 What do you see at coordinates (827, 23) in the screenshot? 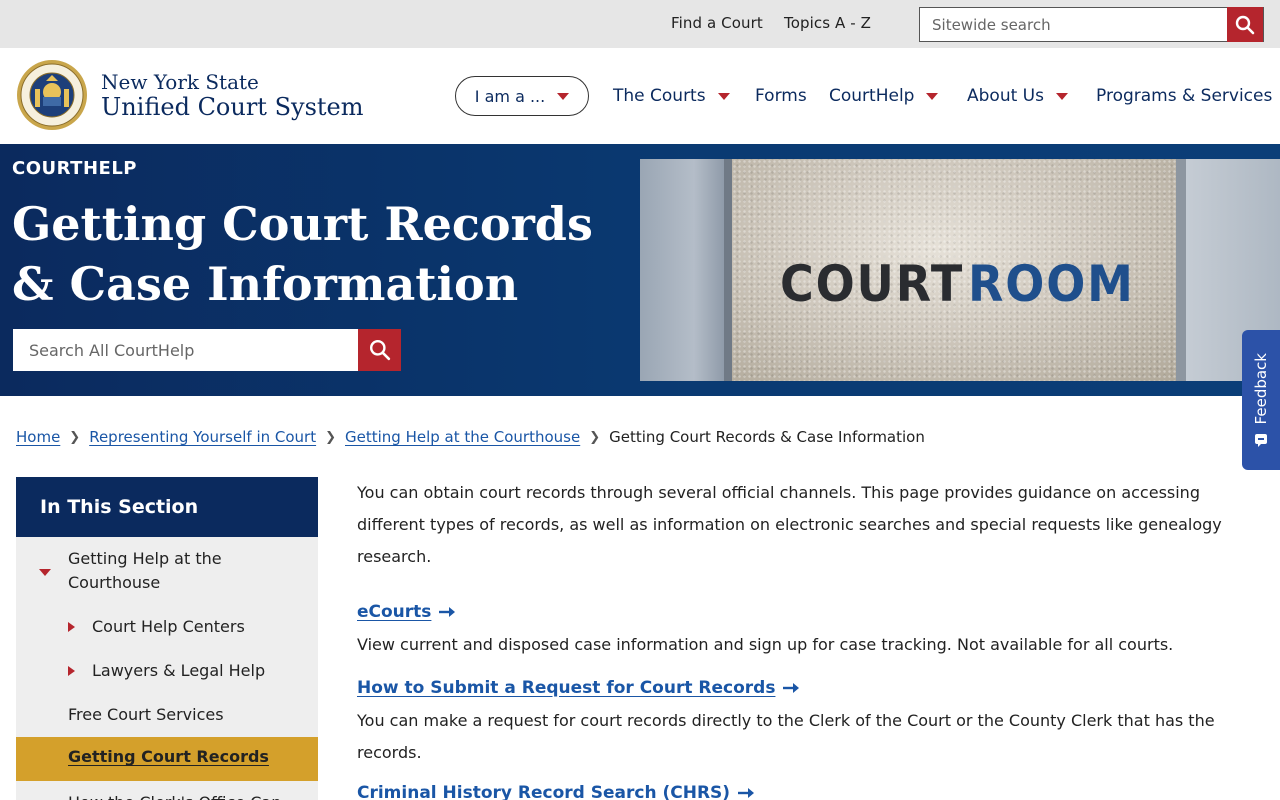
I see `topics-a-z-link: Topics A - Z` at bounding box center [827, 23].